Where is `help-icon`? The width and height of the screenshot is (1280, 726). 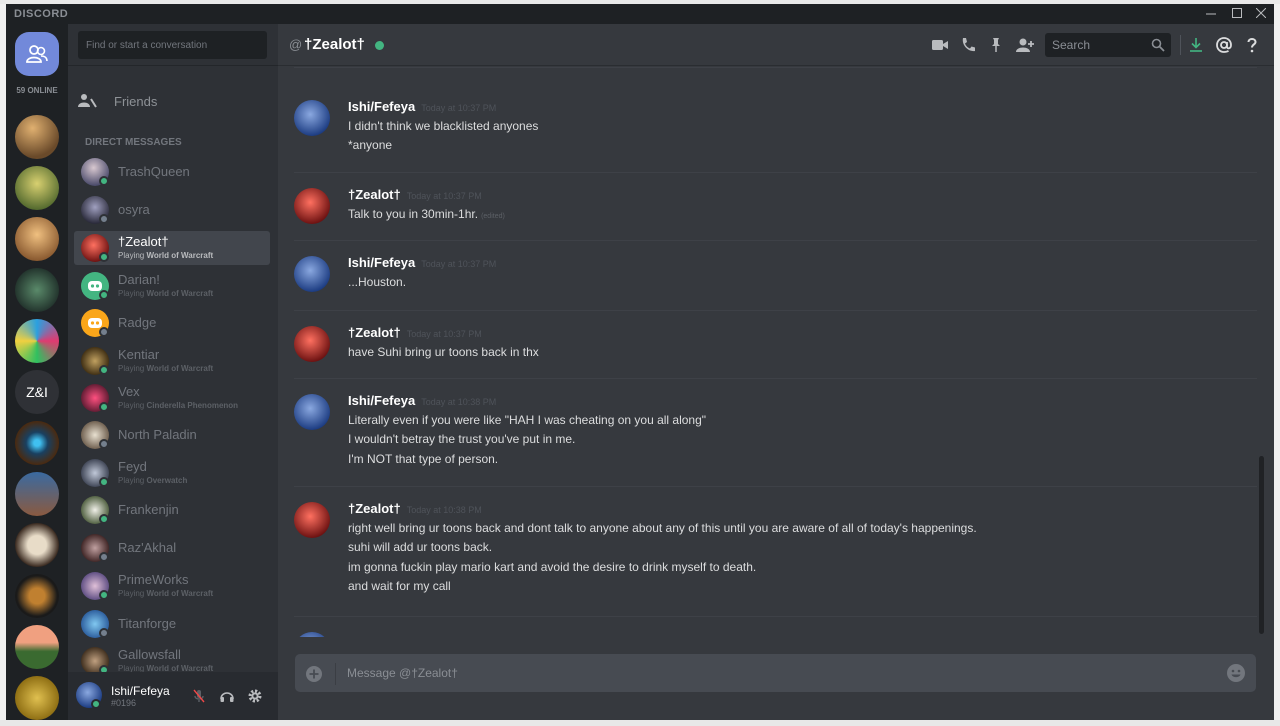
help-icon is located at coordinates (1252, 45).